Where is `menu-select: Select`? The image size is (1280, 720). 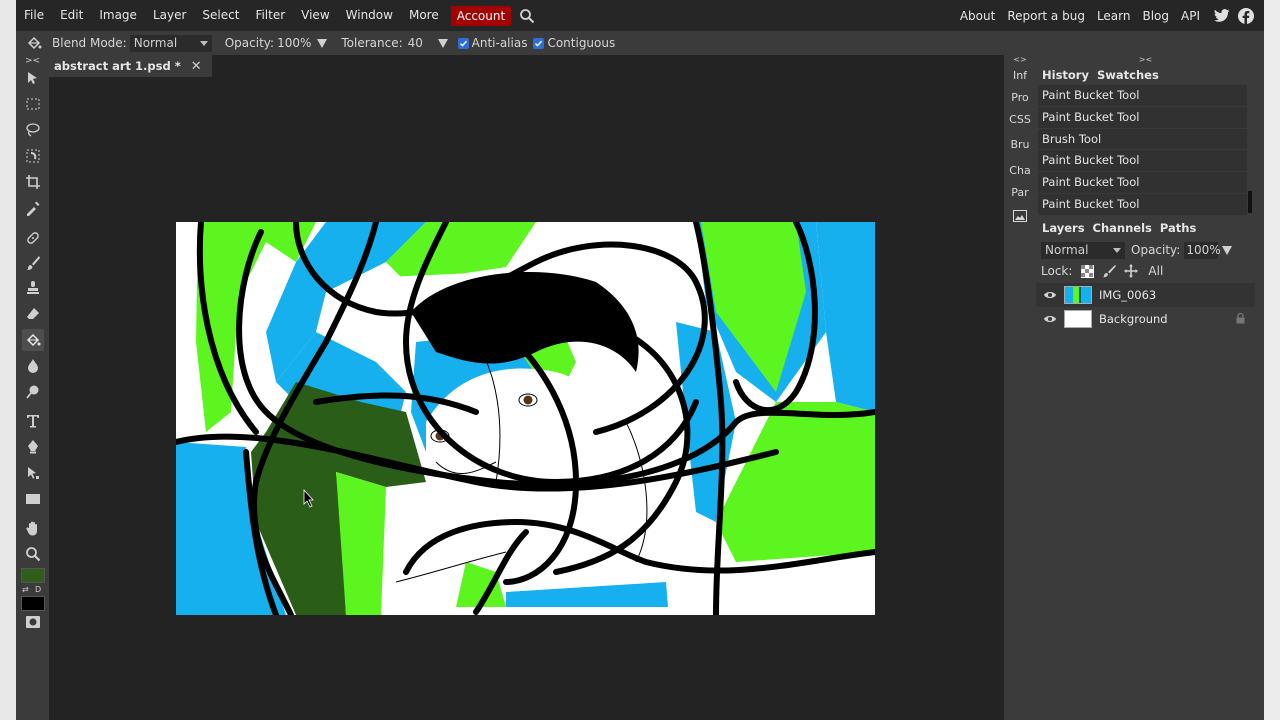 menu-select: Select is located at coordinates (220, 15).